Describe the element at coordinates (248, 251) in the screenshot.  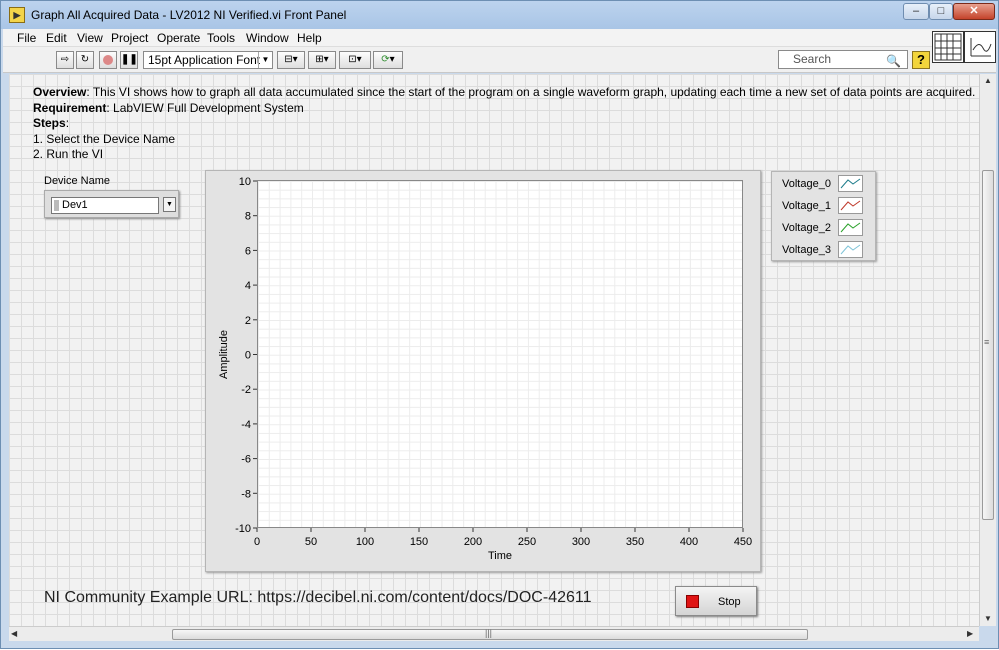
I see `y-tick-label: 6` at that location.